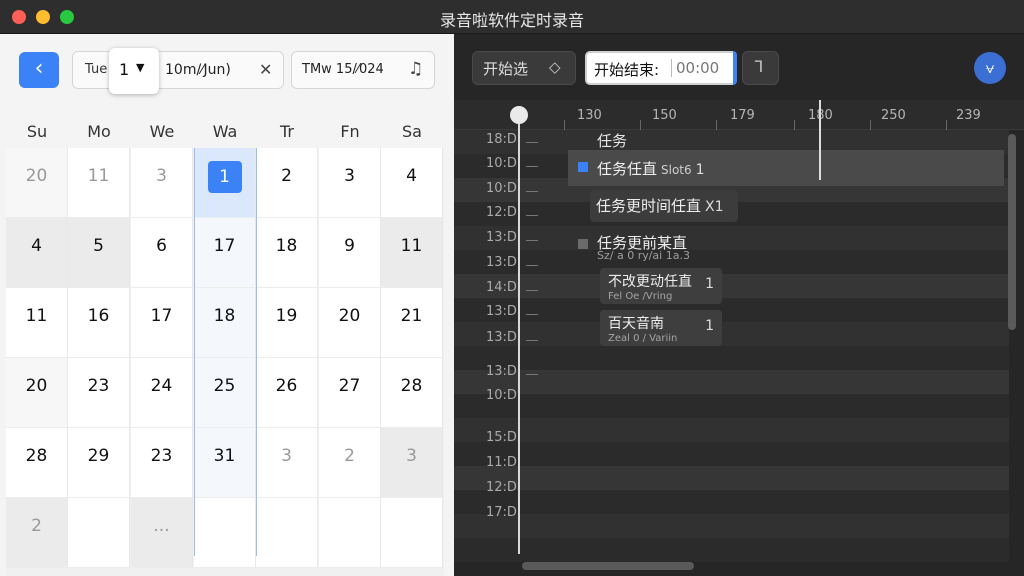 The image size is (1024, 576). Describe the element at coordinates (287, 393) in the screenshot. I see `calendar-day: 26` at that location.